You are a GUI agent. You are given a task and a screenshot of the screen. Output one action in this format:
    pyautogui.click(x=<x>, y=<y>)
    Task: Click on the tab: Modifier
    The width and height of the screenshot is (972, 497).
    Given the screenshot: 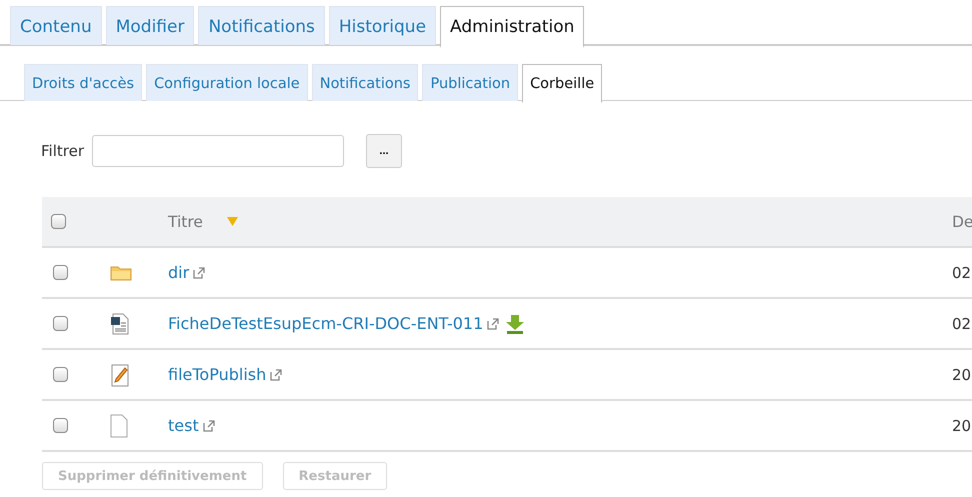 What is the action you would take?
    pyautogui.click(x=150, y=25)
    